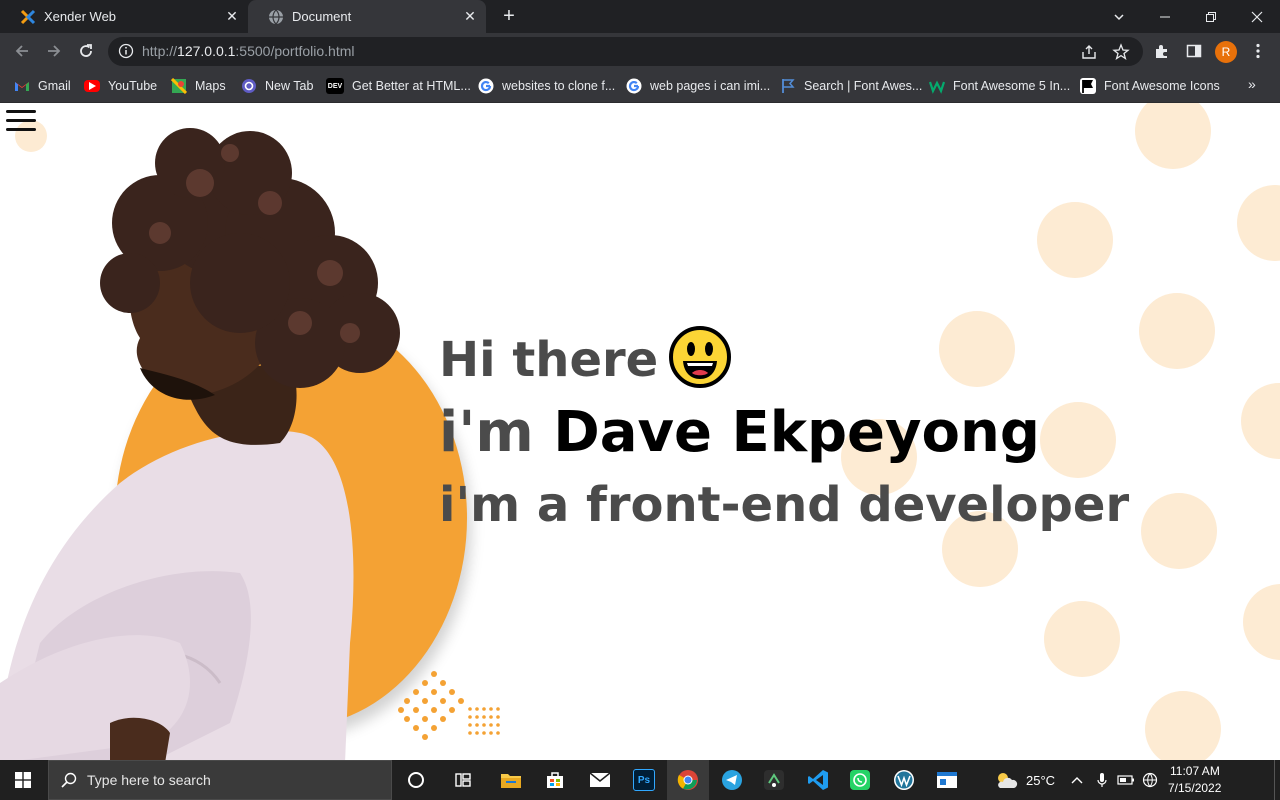 The height and width of the screenshot is (800, 1280). Describe the element at coordinates (1089, 52) in the screenshot. I see `share-icon` at that location.